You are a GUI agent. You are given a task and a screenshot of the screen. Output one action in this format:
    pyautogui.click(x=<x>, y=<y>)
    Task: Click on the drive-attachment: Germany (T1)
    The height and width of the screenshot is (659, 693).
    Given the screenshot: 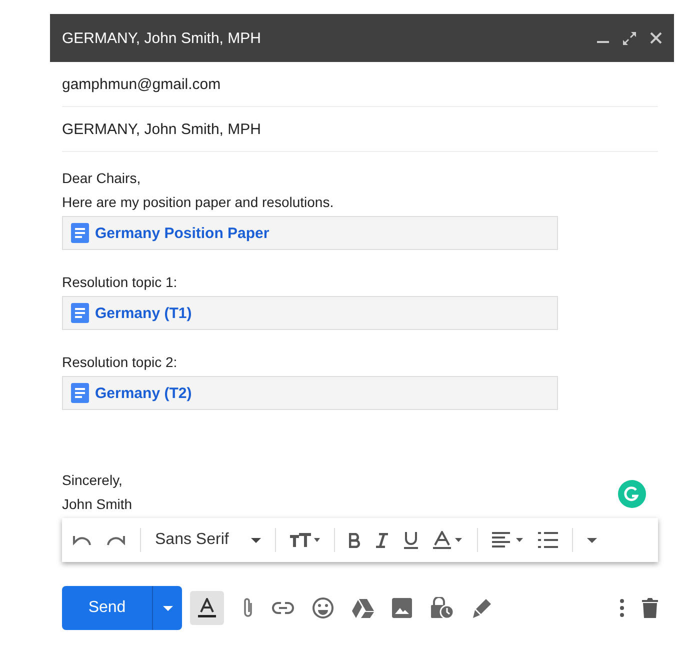 What is the action you would take?
    pyautogui.click(x=310, y=313)
    